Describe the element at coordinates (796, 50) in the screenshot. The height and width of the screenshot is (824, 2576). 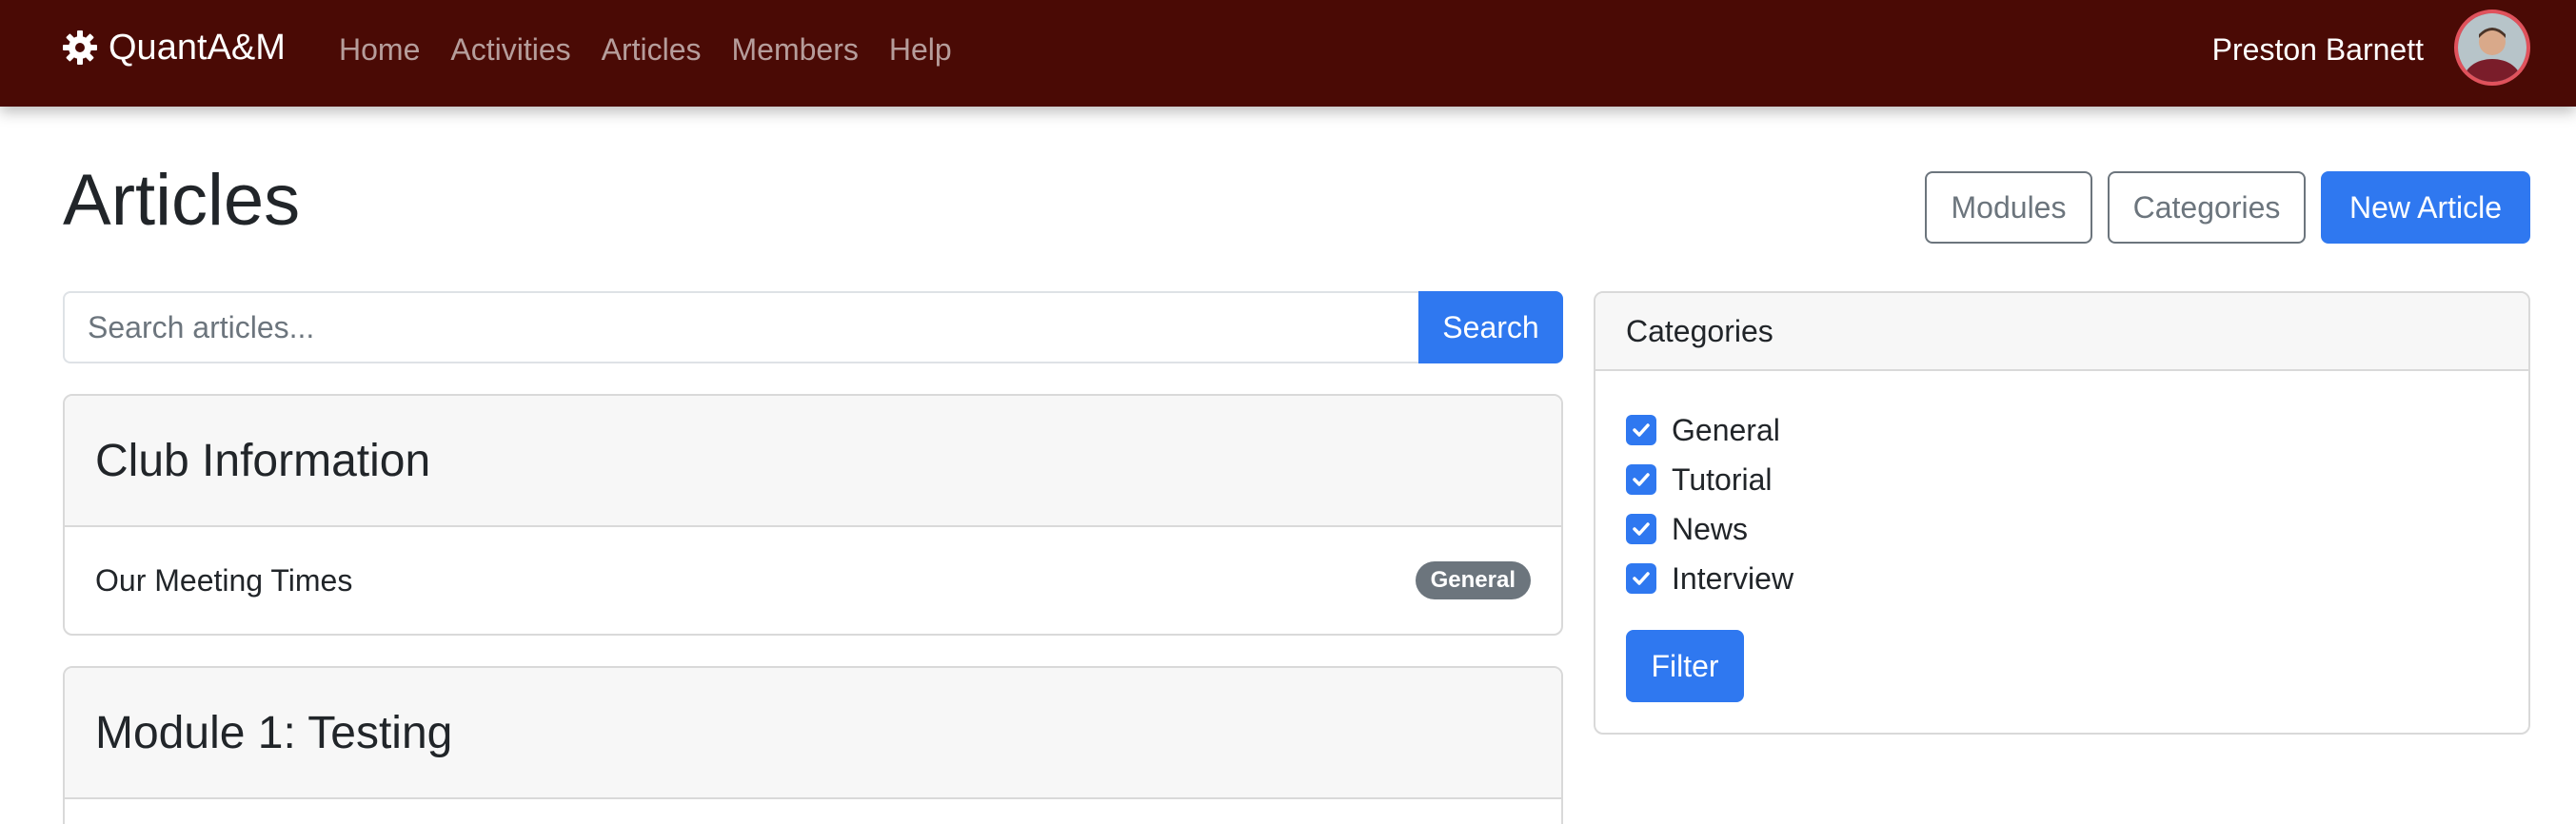
I see `nav-link-members: Members` at that location.